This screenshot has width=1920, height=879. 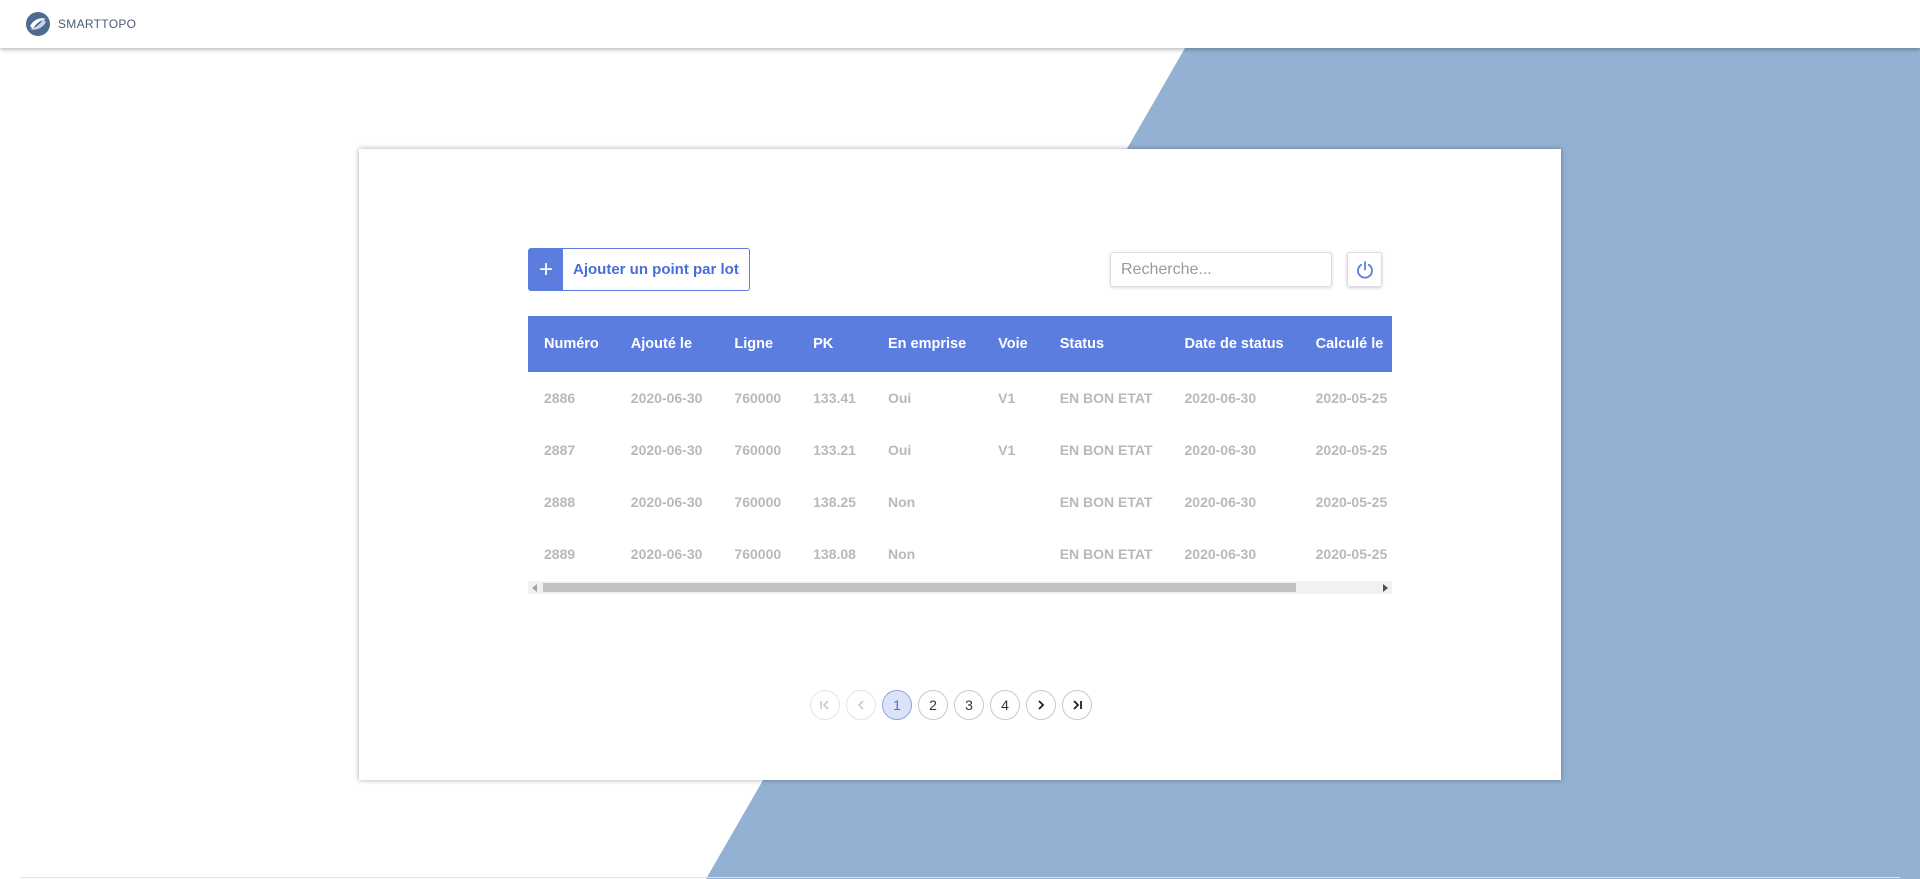 I want to click on column-header-pk: PK, so click(x=834, y=344).